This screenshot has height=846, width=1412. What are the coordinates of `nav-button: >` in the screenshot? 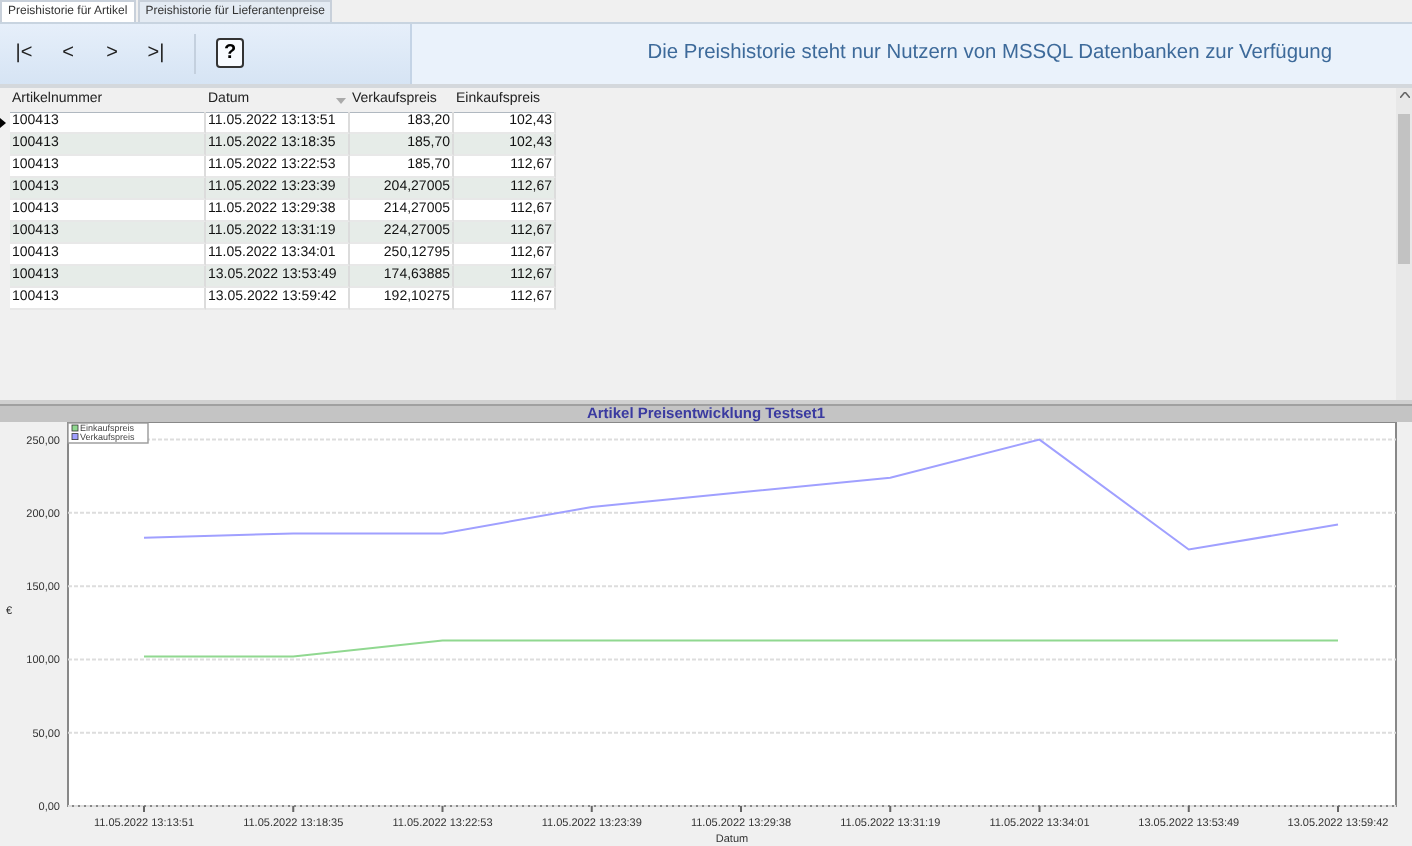 It's located at (112, 53).